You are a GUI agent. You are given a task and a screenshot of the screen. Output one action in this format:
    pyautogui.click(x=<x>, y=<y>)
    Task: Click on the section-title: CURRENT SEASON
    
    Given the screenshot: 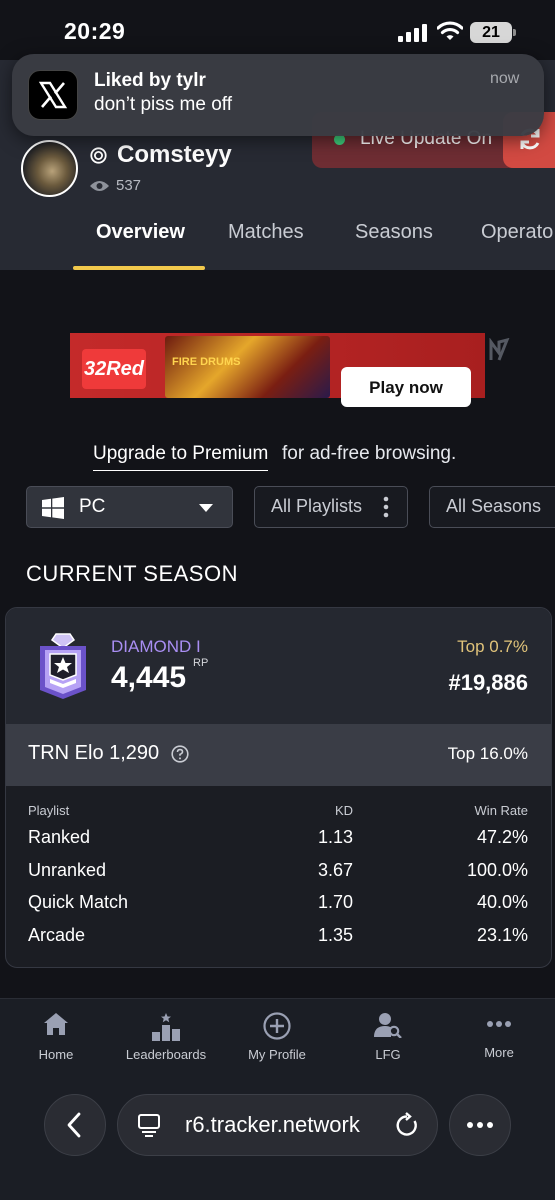 What is the action you would take?
    pyautogui.click(x=132, y=573)
    